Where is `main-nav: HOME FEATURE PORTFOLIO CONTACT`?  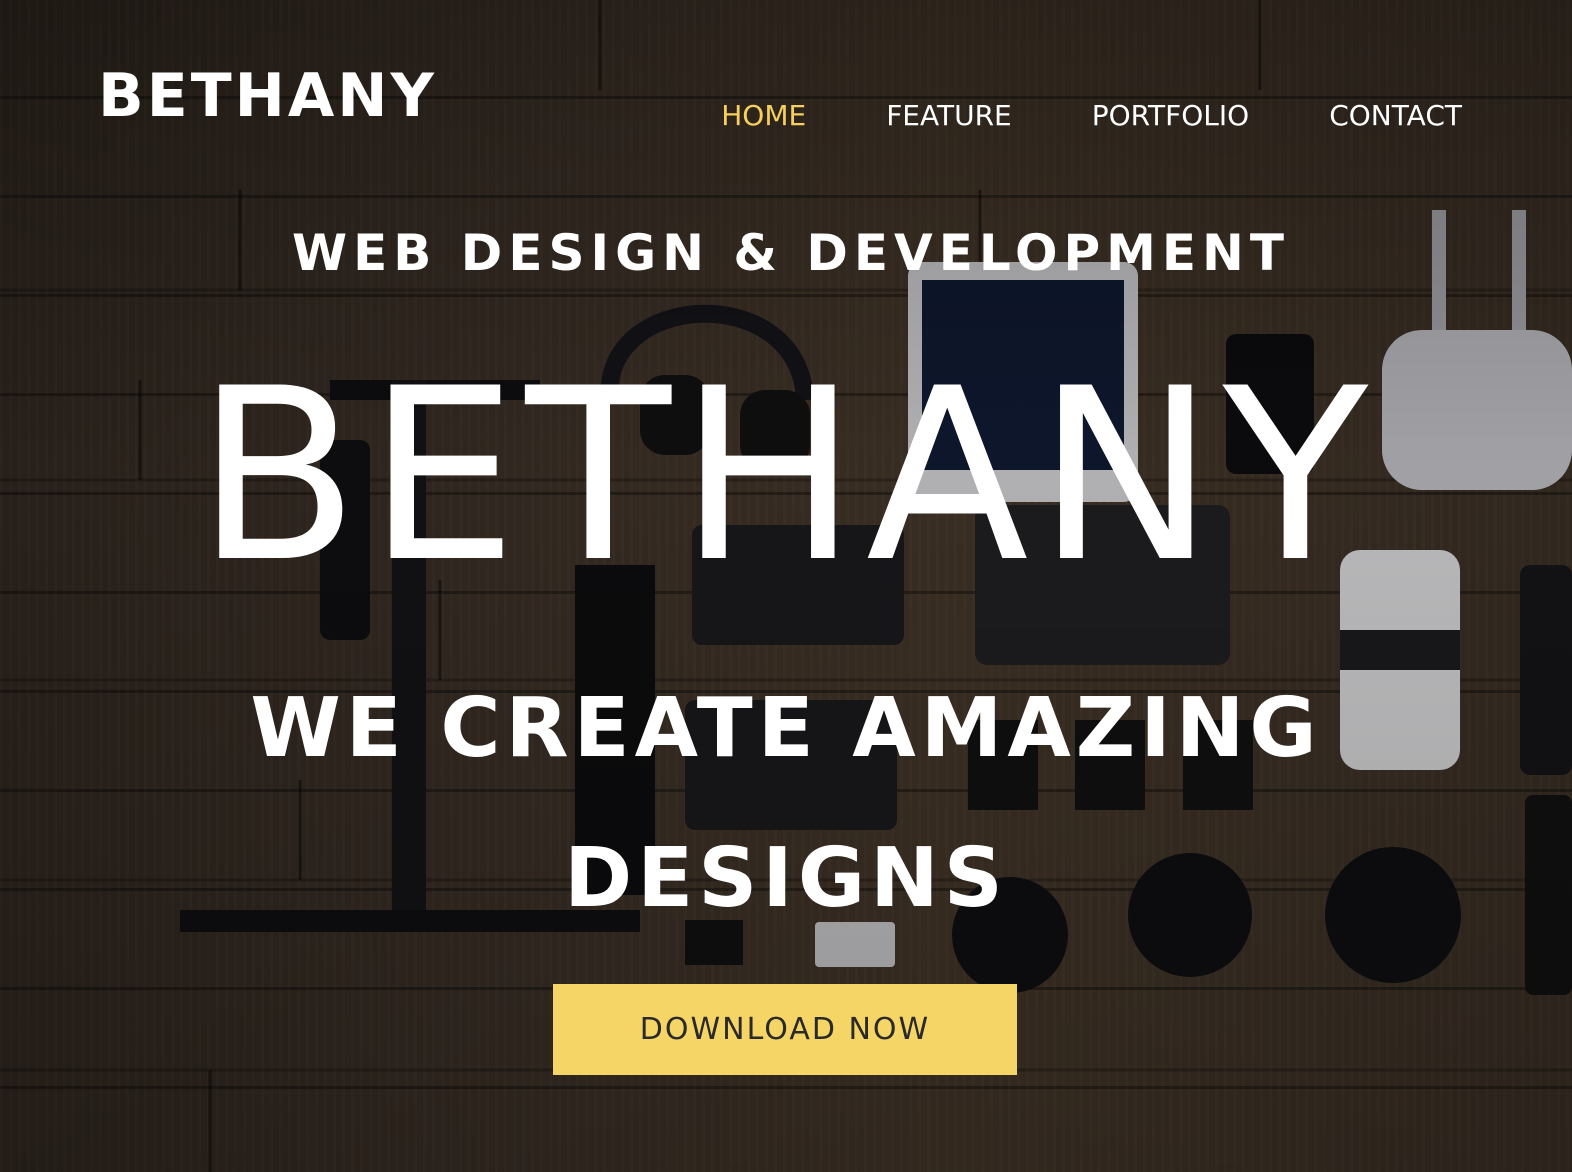
main-nav: HOME FEATURE PORTFOLIO CONTACT is located at coordinates (1091, 116).